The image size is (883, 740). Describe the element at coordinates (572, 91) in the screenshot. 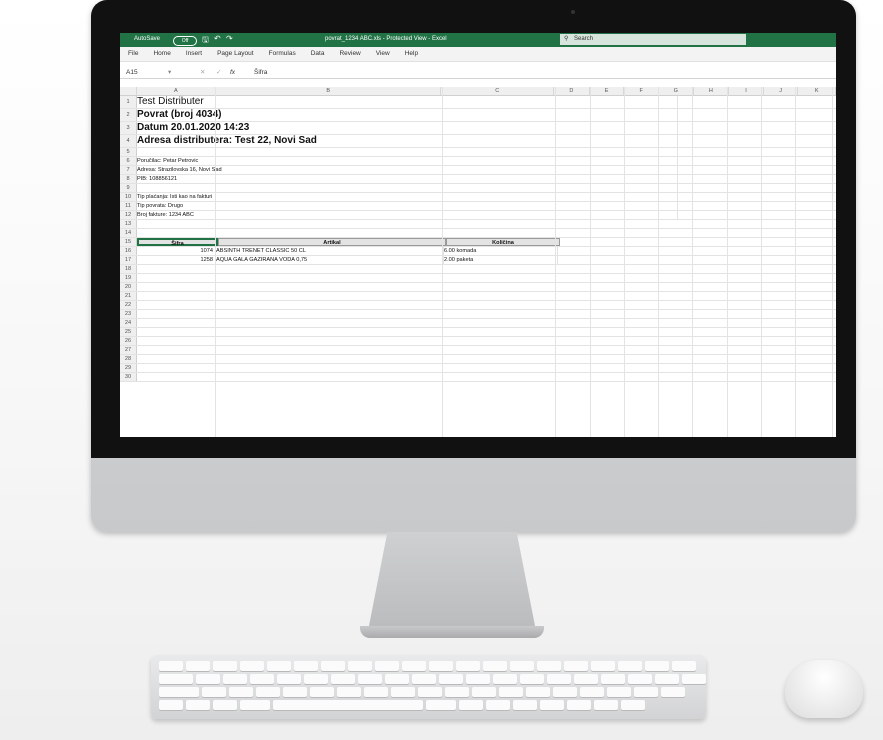

I see `col-header-d: D` at that location.